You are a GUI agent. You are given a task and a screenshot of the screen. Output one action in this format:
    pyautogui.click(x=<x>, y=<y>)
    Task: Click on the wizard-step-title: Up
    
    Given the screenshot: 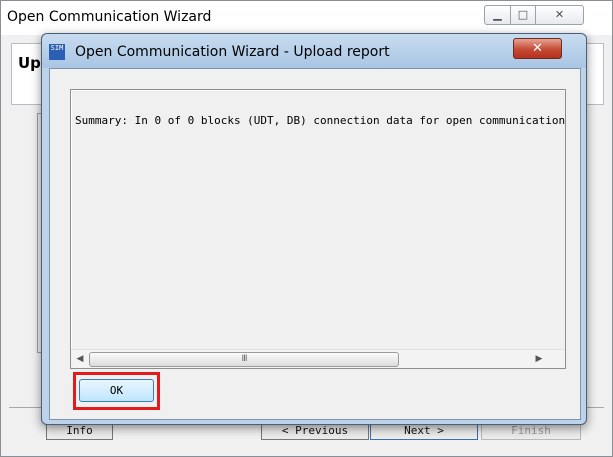 What is the action you would take?
    pyautogui.click(x=29, y=63)
    